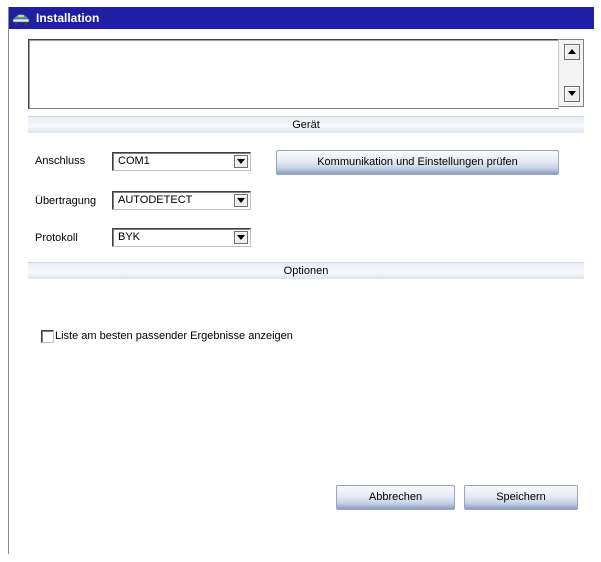 The width and height of the screenshot is (601, 562). I want to click on window-title: Installation, so click(68, 18).